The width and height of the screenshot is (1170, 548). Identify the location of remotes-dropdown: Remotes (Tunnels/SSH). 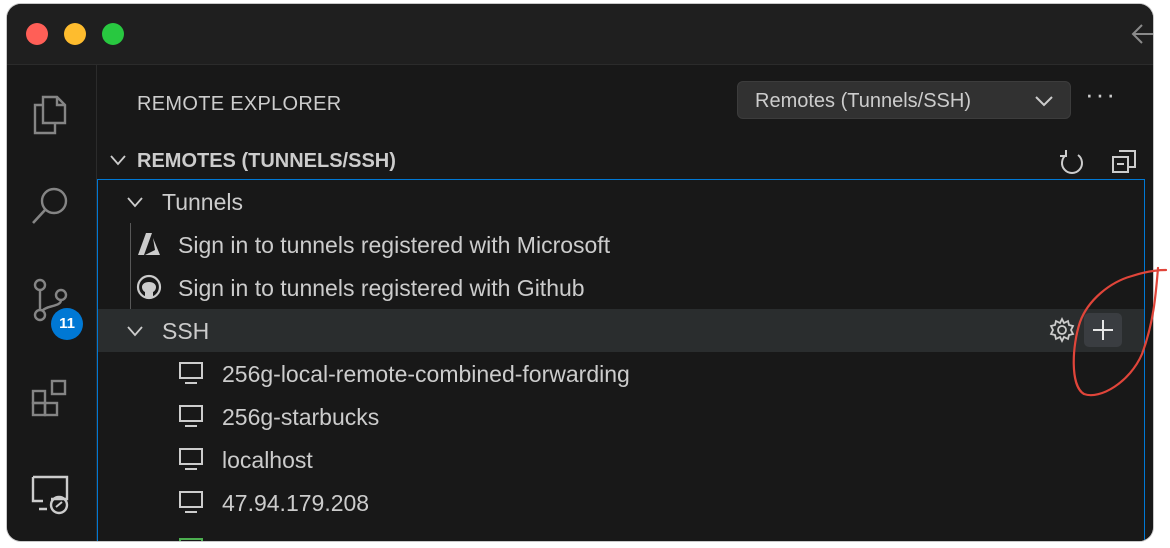
(904, 100).